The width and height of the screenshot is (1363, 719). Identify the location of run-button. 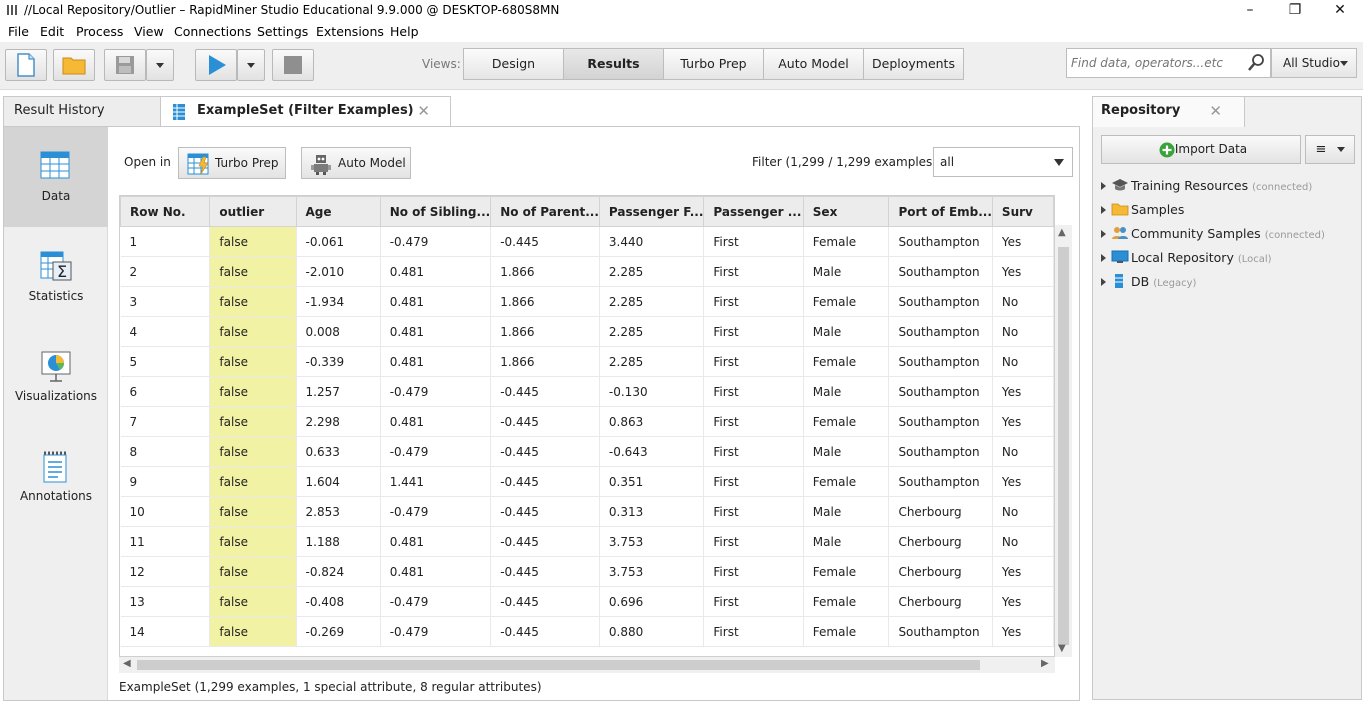
(216, 65).